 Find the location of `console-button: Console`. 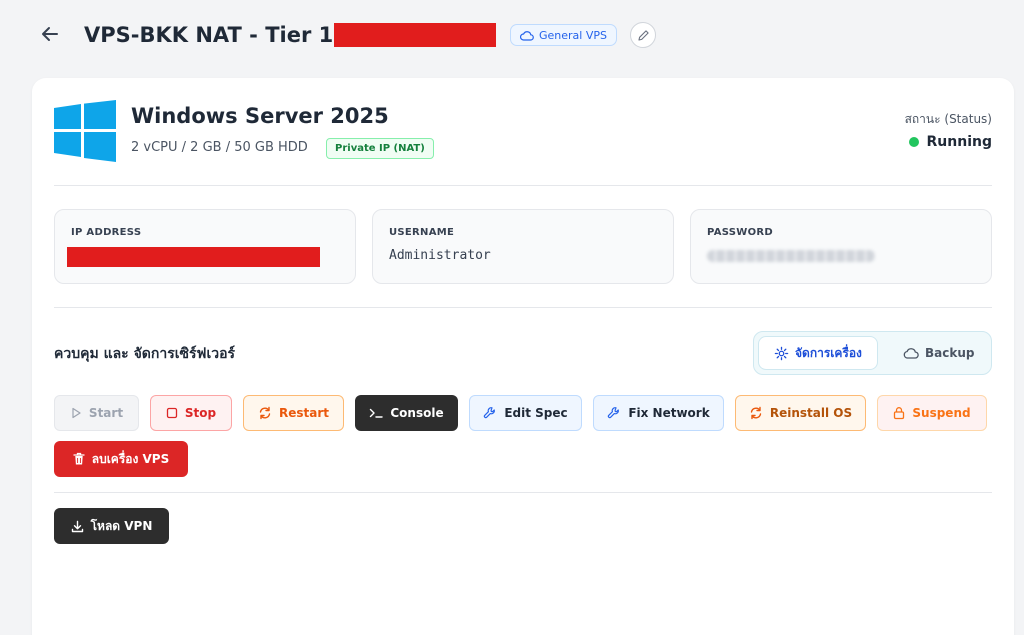

console-button: Console is located at coordinates (406, 413).